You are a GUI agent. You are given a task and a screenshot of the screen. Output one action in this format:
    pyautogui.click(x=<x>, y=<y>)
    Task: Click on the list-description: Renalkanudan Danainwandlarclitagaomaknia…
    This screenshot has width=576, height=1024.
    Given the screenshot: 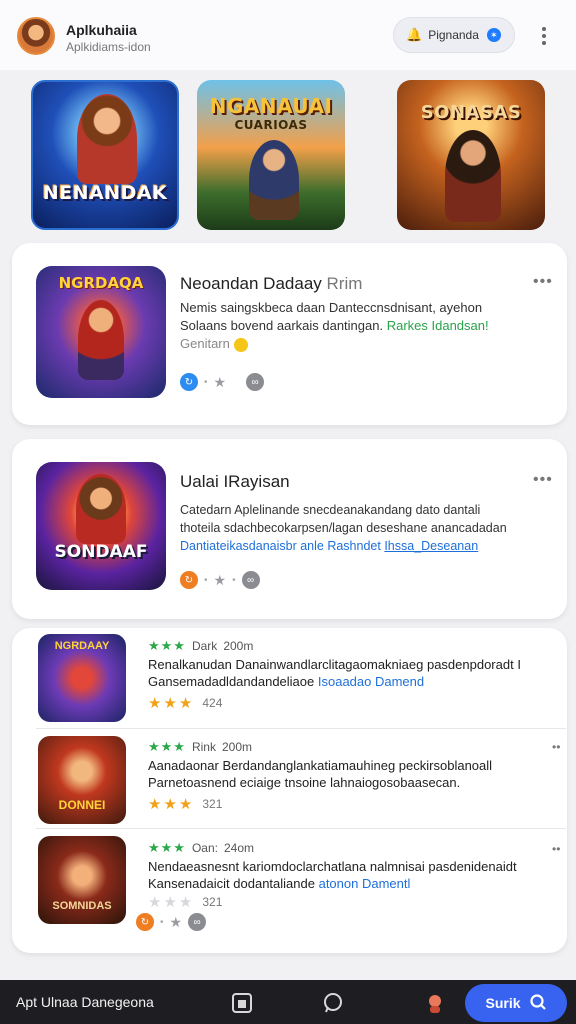 What is the action you would take?
    pyautogui.click(x=348, y=673)
    